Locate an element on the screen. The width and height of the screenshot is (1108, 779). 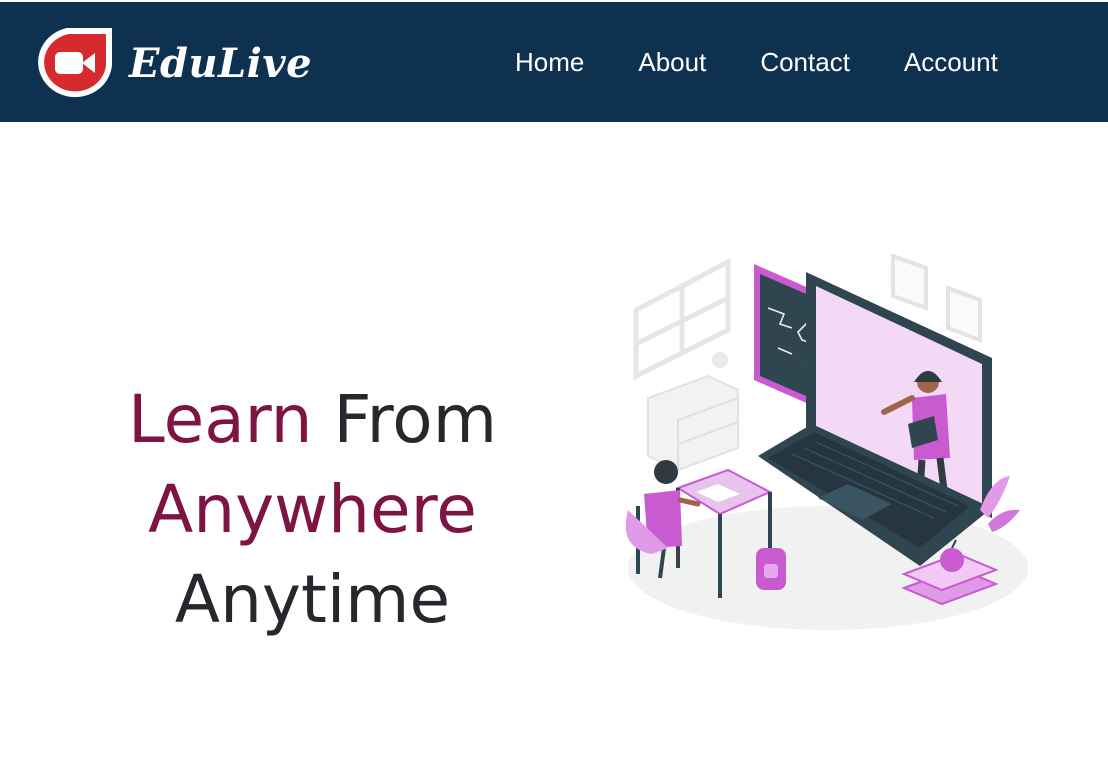
hero-line-1: Learn From is located at coordinates (312, 420).